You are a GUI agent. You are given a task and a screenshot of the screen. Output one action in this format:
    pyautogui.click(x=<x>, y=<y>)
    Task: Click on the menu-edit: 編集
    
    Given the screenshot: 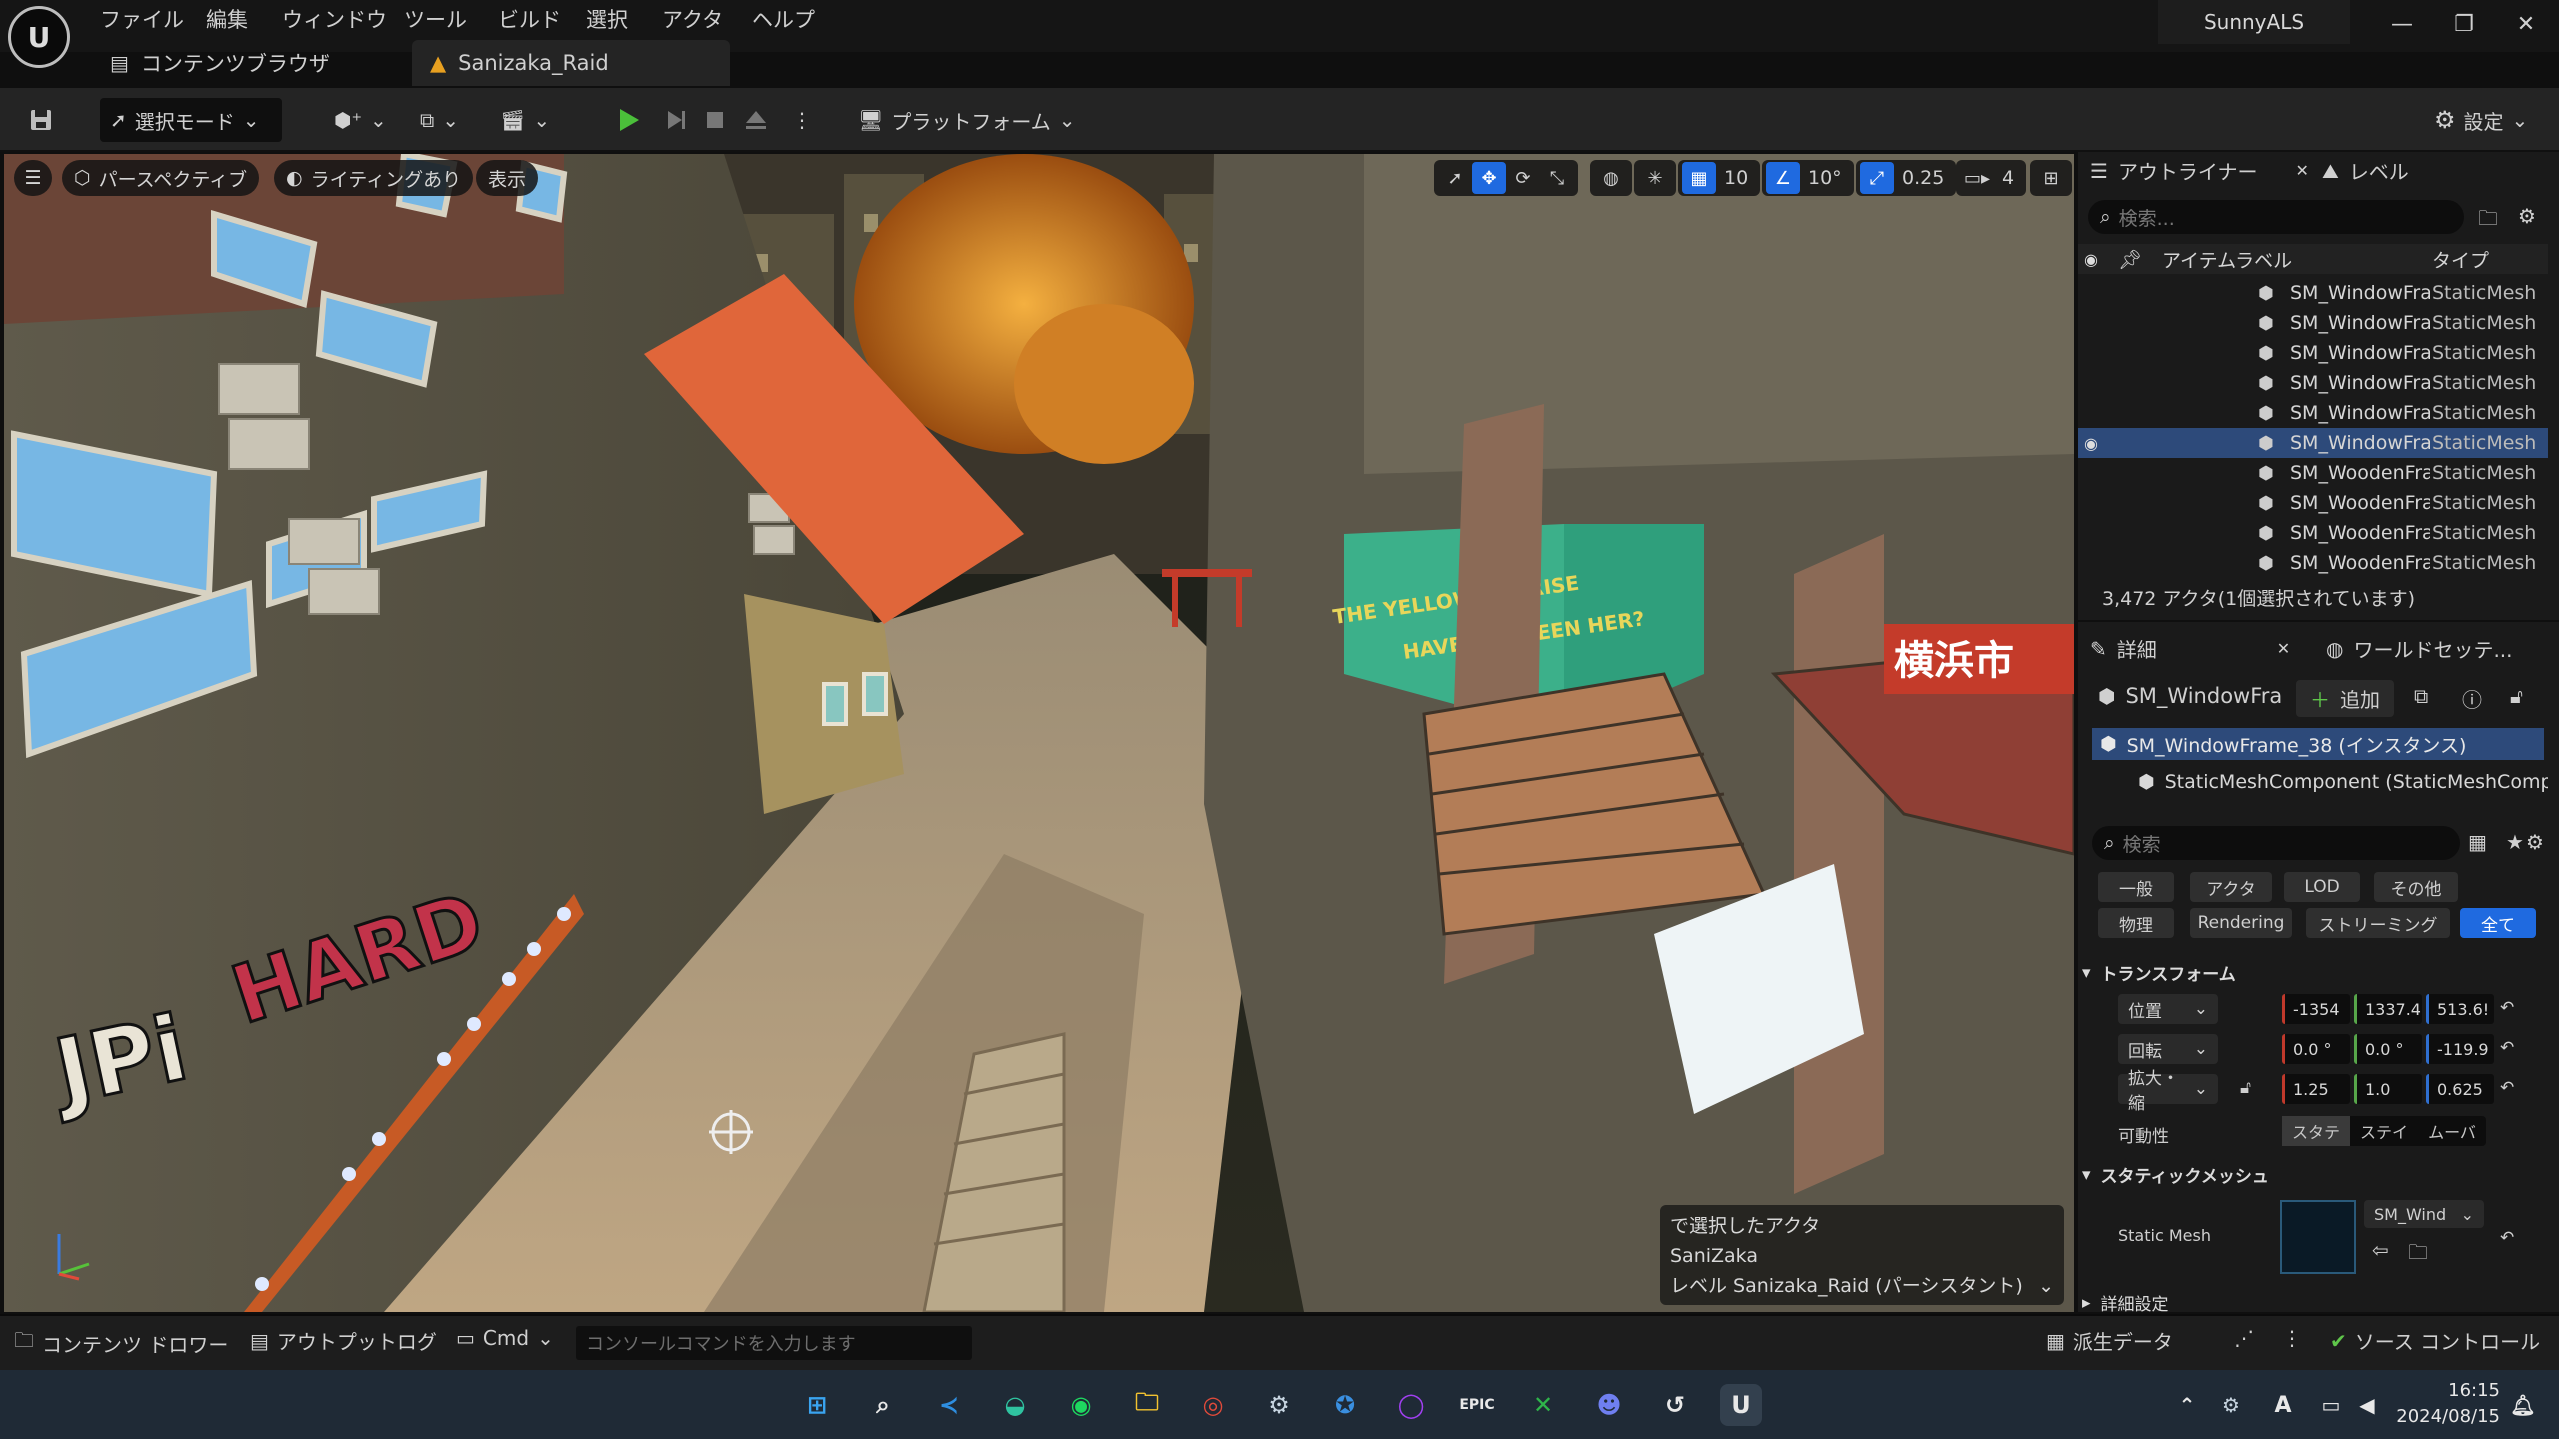 What is the action you would take?
    pyautogui.click(x=227, y=19)
    